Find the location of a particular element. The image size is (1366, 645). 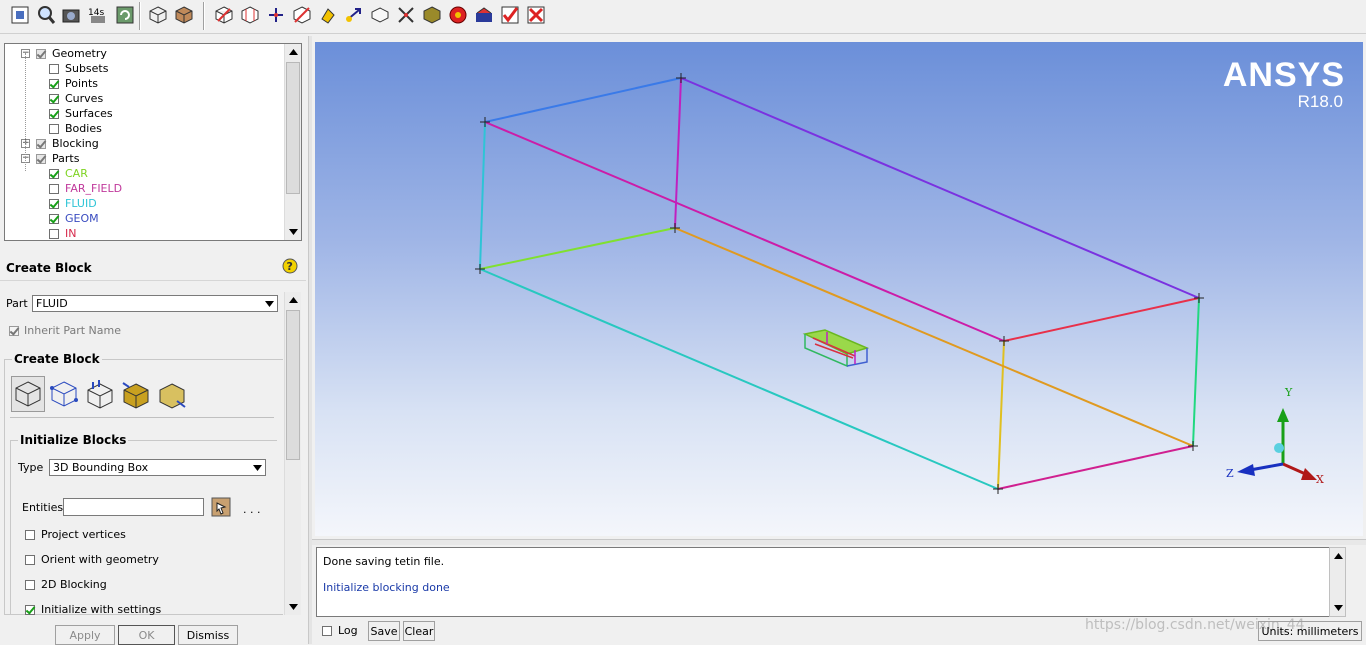

tree-item-fluid: FLUID is located at coordinates (73, 203).